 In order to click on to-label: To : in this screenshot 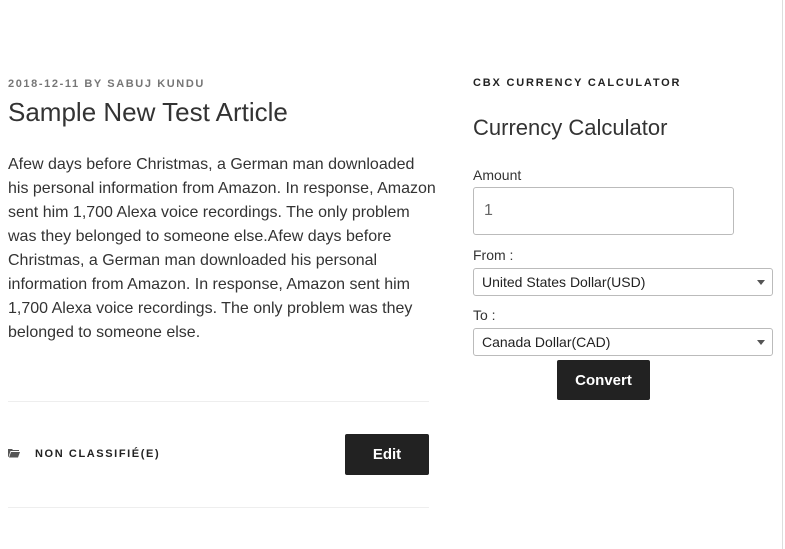, I will do `click(484, 315)`.